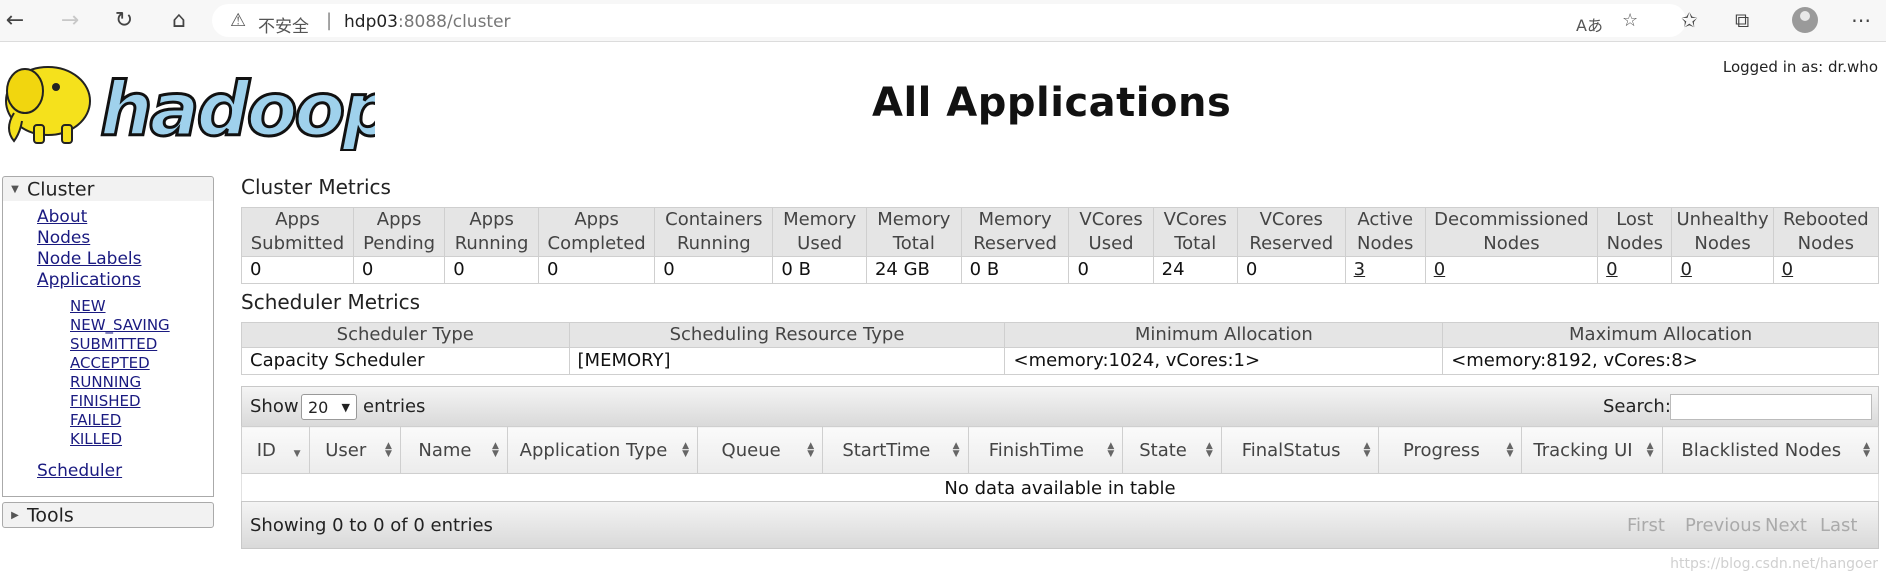 This screenshot has height=585, width=1886. Describe the element at coordinates (1385, 219) in the screenshot. I see `header-text: Active` at that location.